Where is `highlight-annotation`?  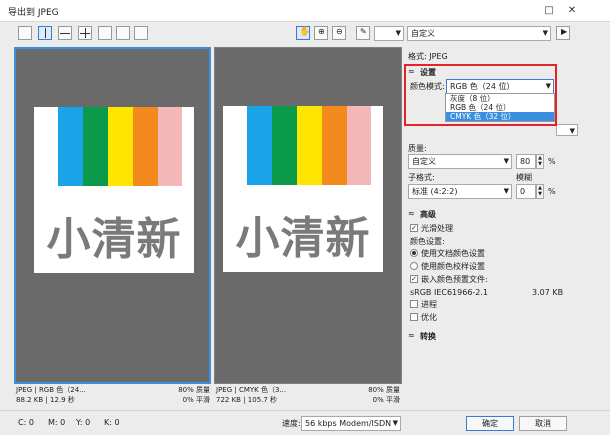 highlight-annotation is located at coordinates (480, 95).